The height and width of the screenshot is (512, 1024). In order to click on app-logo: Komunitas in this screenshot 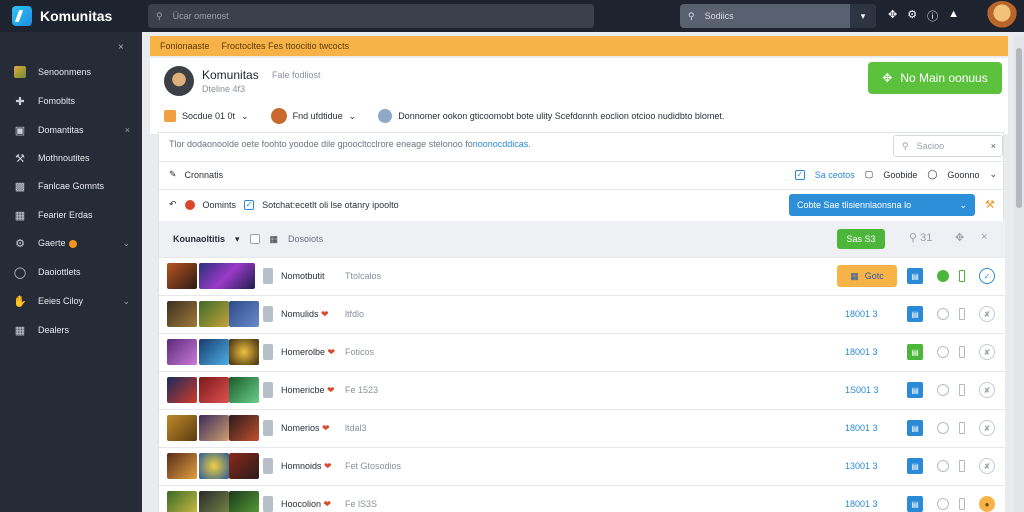, I will do `click(71, 16)`.